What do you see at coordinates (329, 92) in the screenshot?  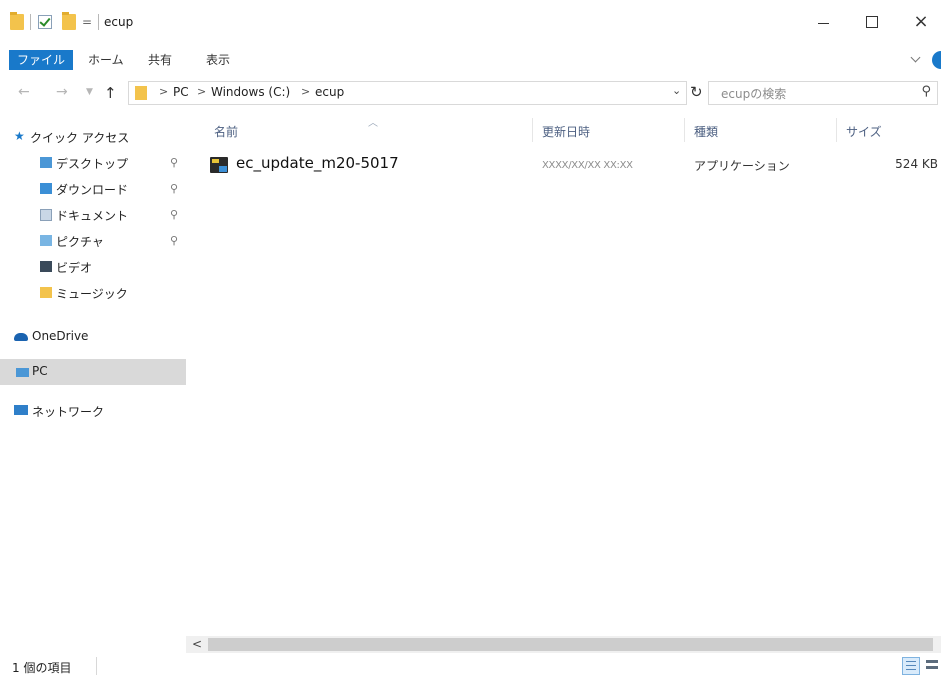 I see `breadcrumb-folder: ecup` at bounding box center [329, 92].